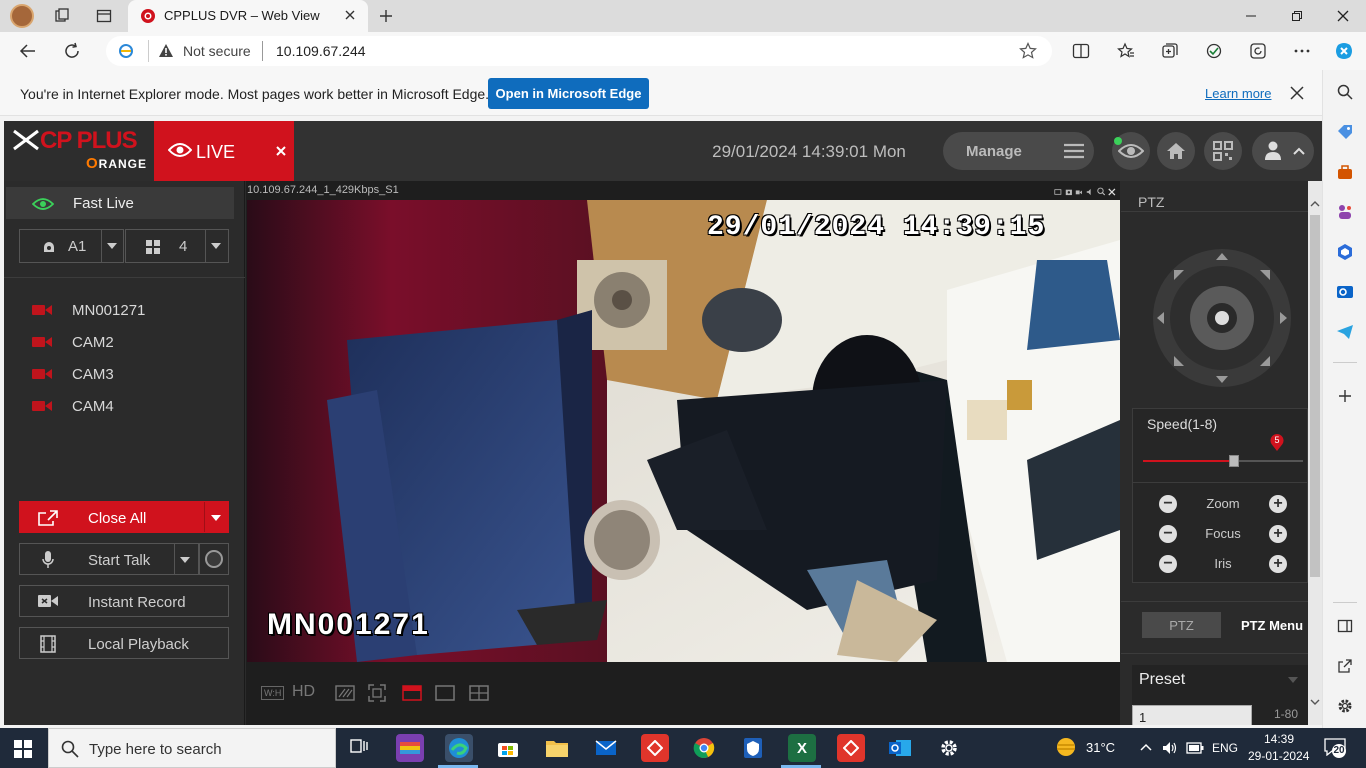  I want to click on outlook-icon, so click(1345, 292).